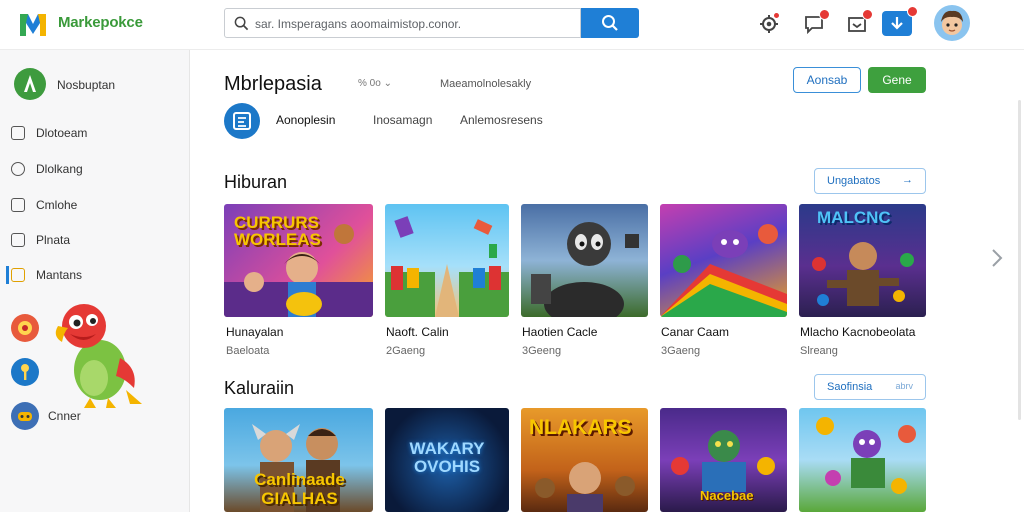 The height and width of the screenshot is (512, 1024). What do you see at coordinates (417, 332) in the screenshot?
I see `game-title: Naoft. Calin` at bounding box center [417, 332].